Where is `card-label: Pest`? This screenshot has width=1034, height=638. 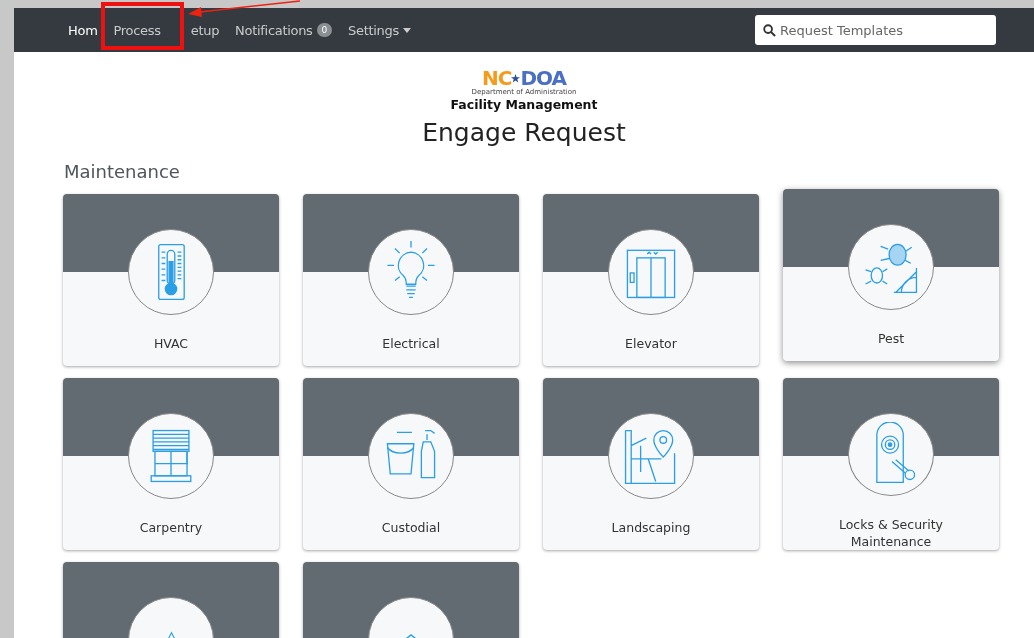
card-label: Pest is located at coordinates (891, 338).